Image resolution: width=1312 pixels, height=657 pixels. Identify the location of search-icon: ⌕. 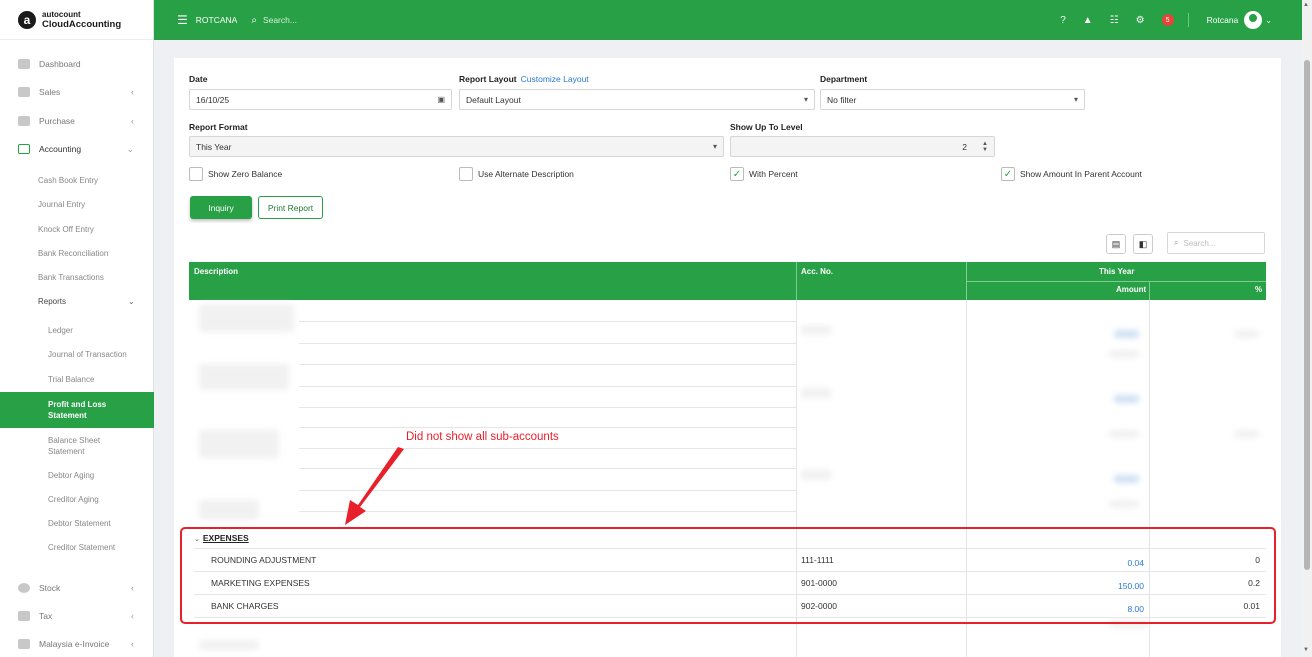
(254, 20).